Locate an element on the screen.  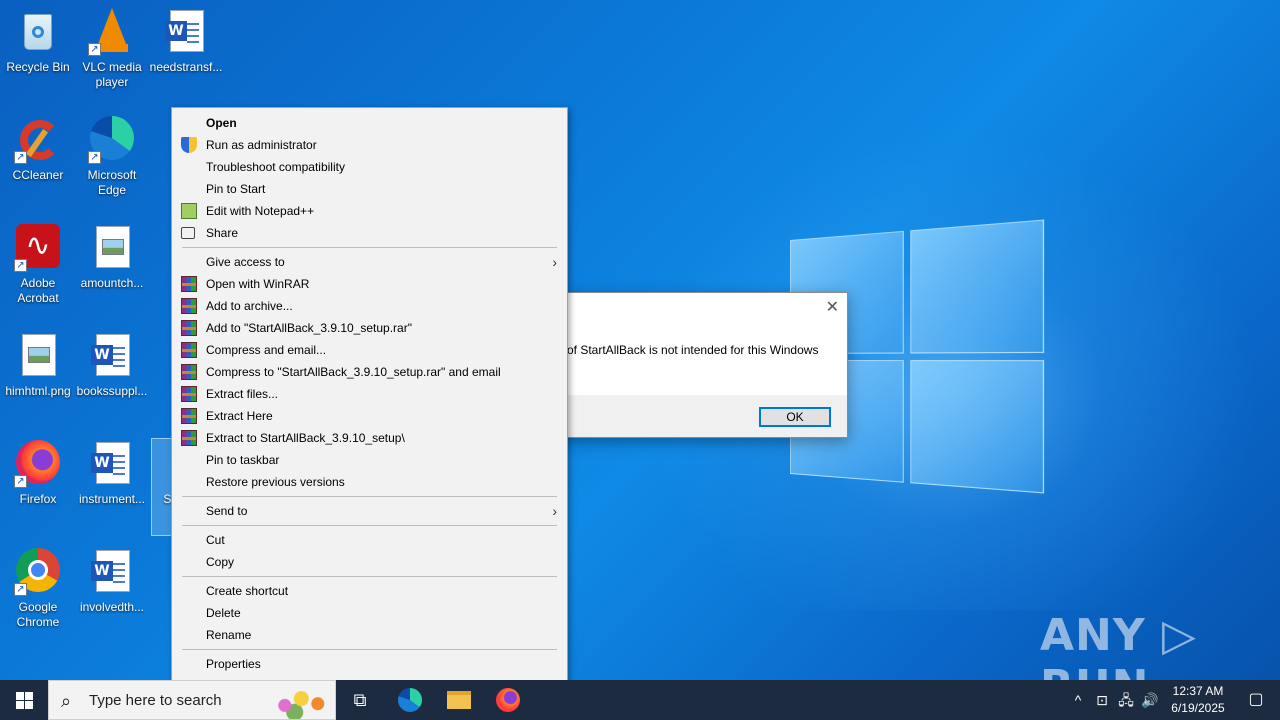
taskbar-firefox-button is located at coordinates (508, 700).